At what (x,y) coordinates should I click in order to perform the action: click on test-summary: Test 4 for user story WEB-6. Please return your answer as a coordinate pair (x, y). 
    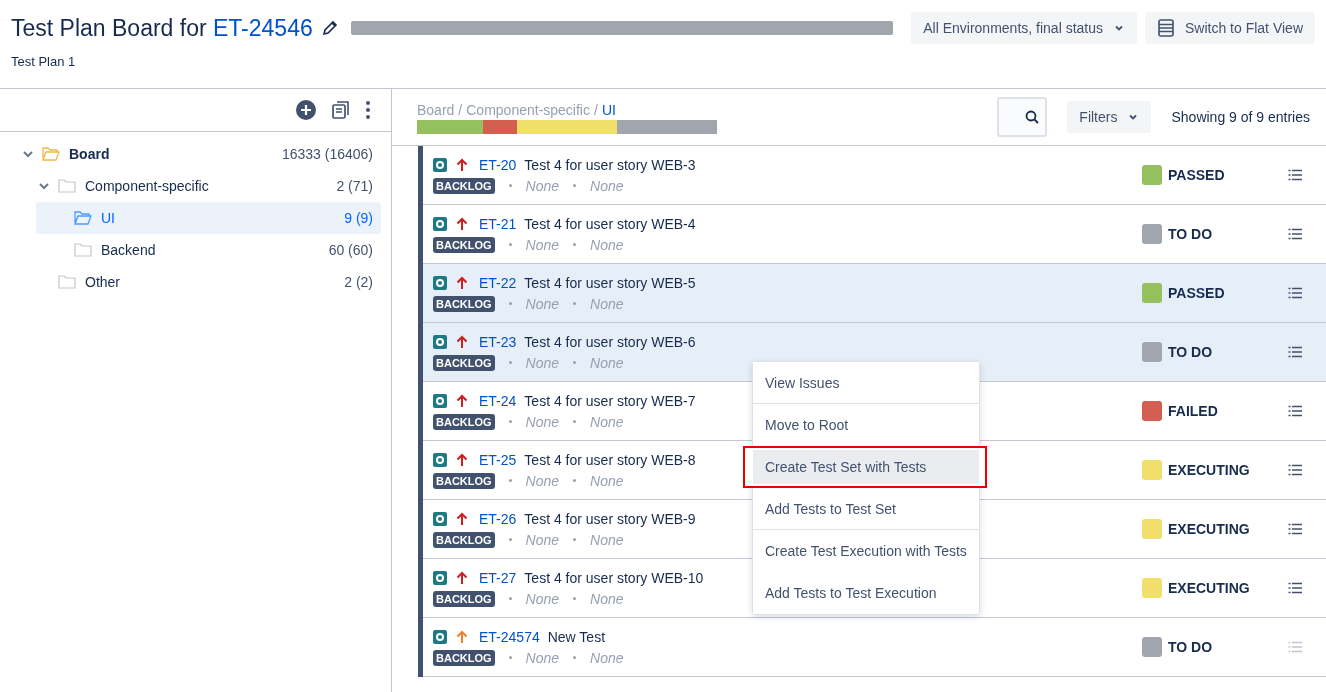
    Looking at the image, I should click on (610, 341).